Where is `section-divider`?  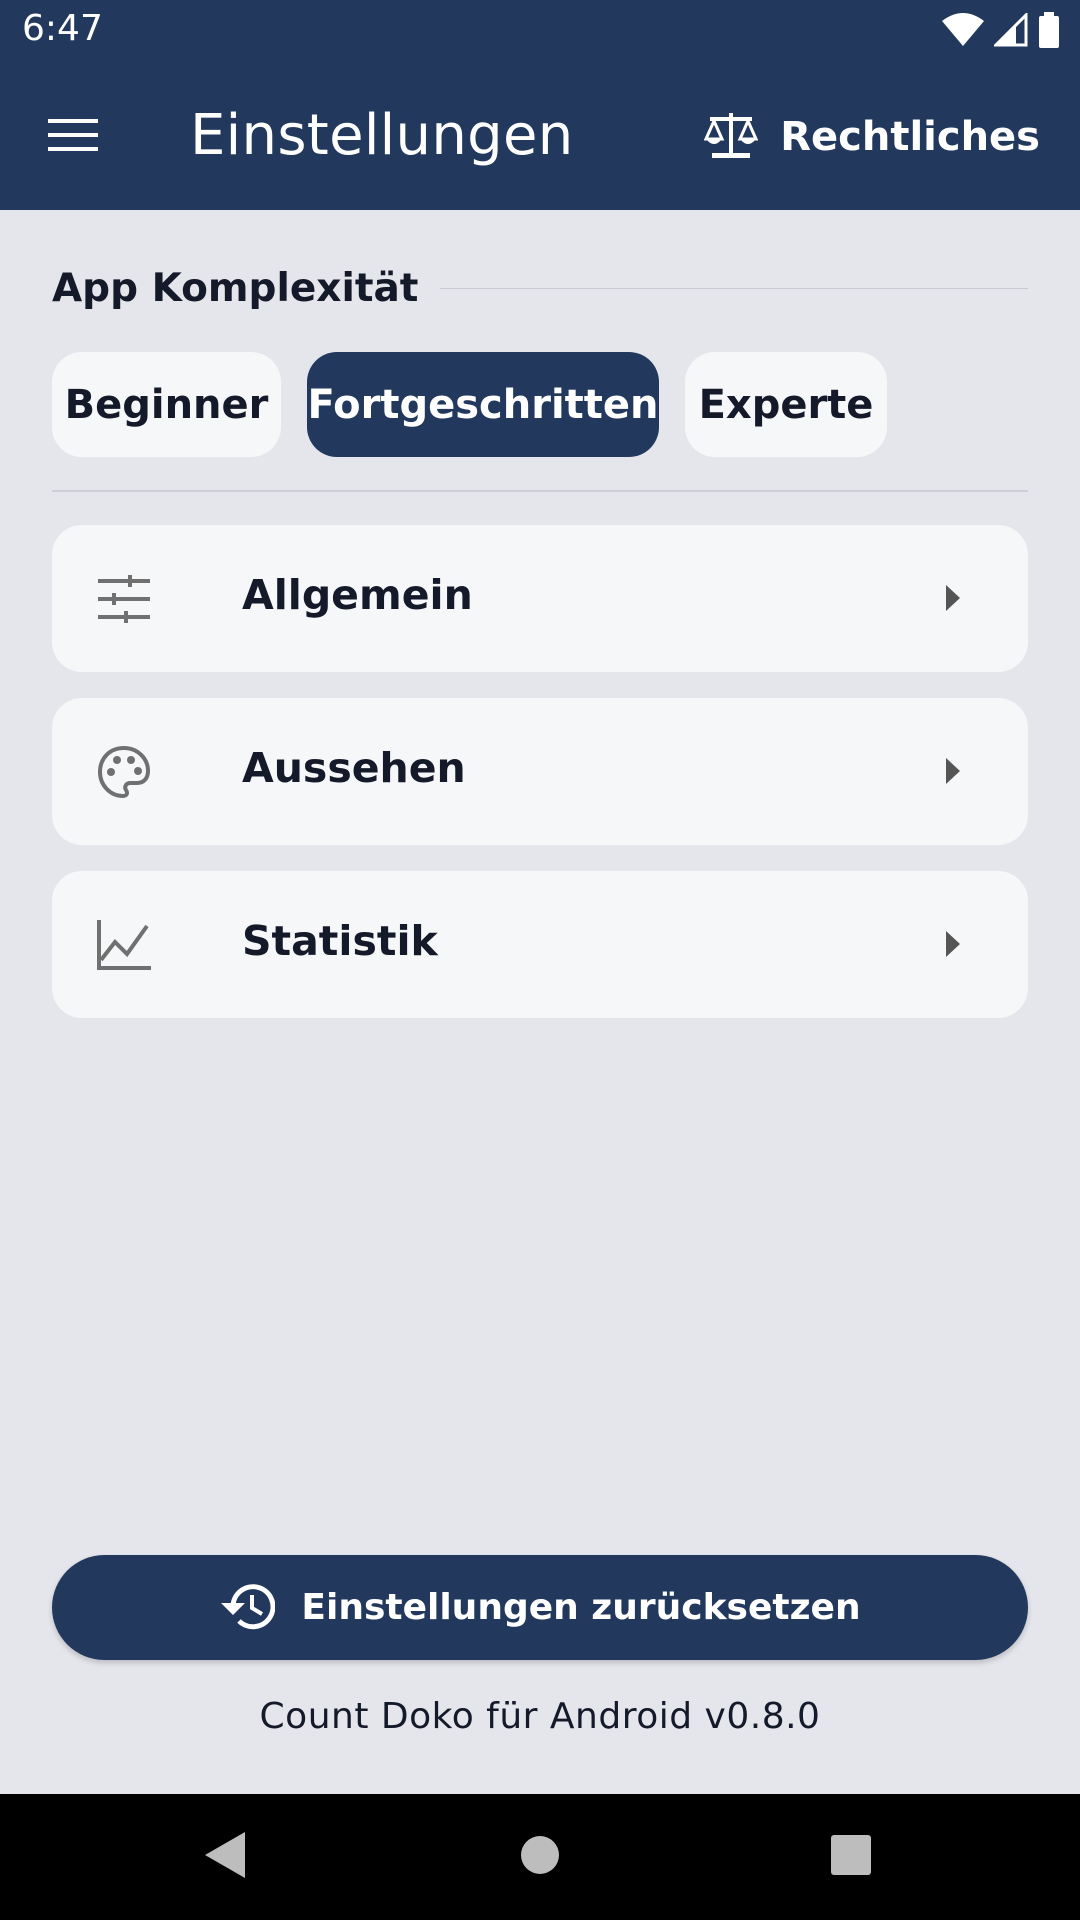 section-divider is located at coordinates (734, 288).